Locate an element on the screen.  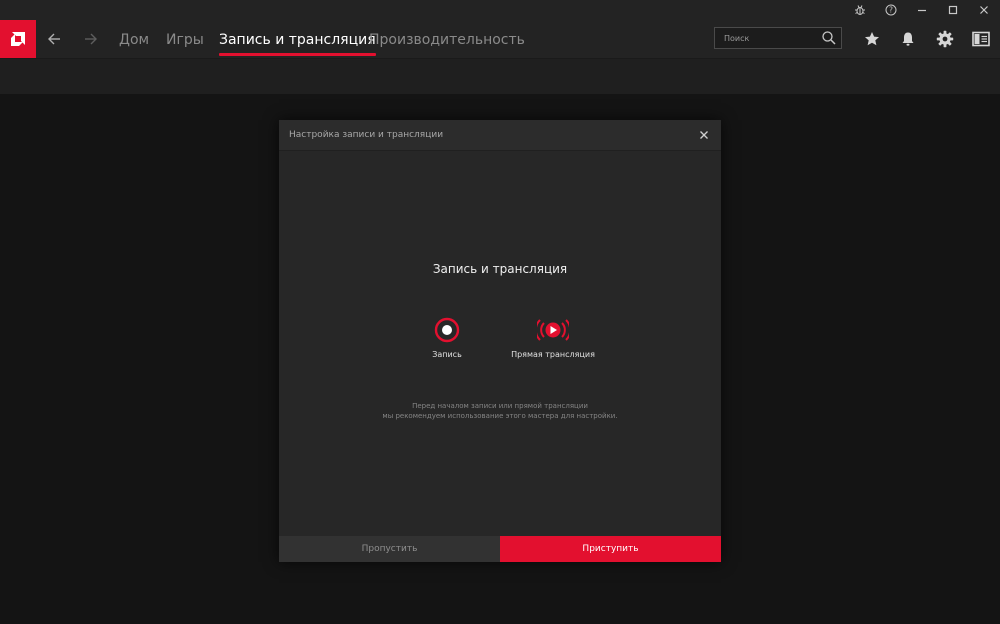
search-input is located at coordinates (767, 38).